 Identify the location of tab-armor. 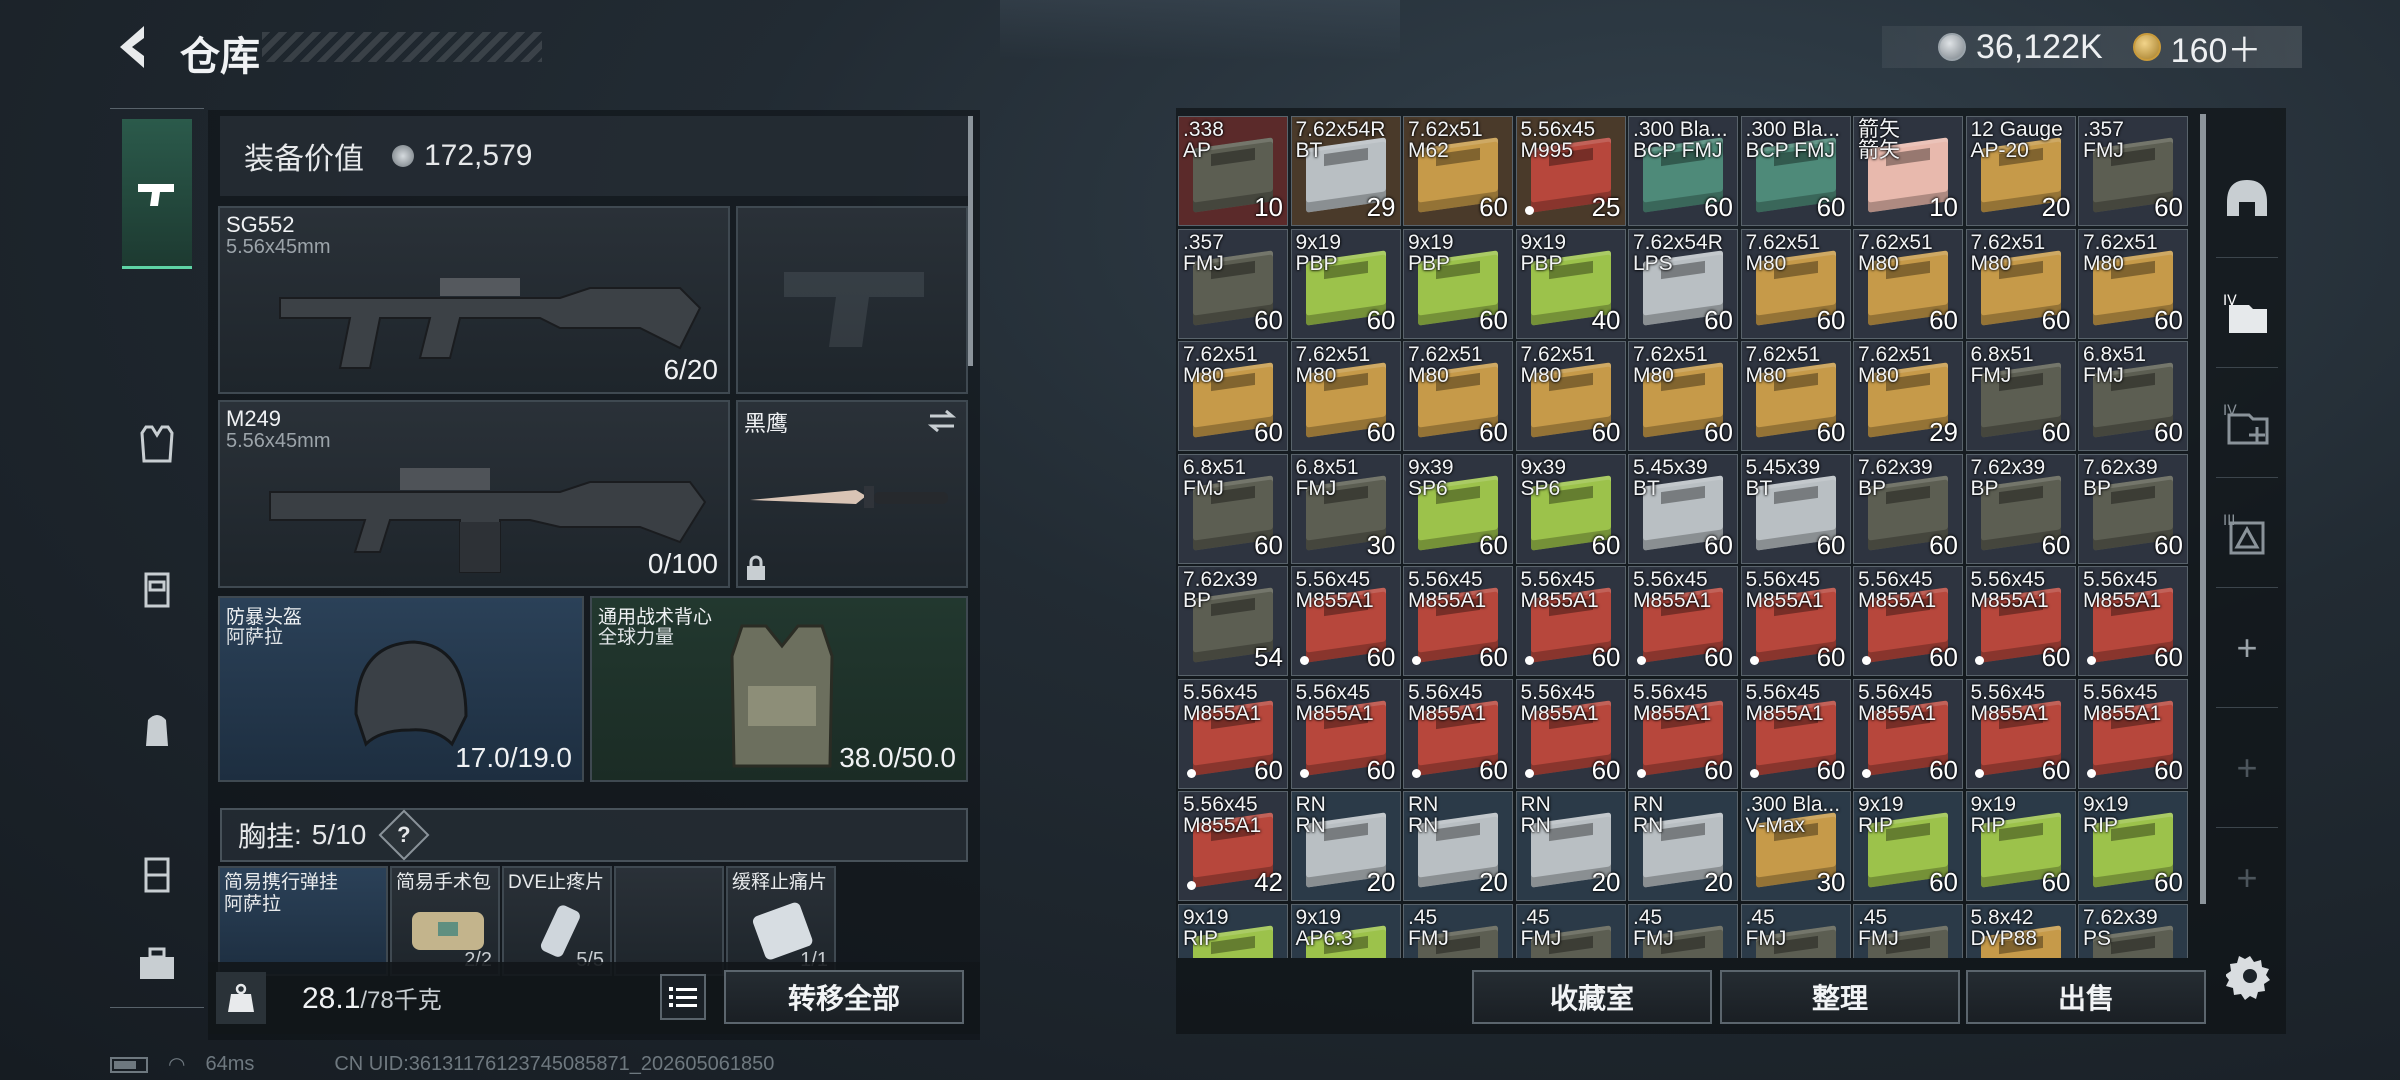
(157, 444).